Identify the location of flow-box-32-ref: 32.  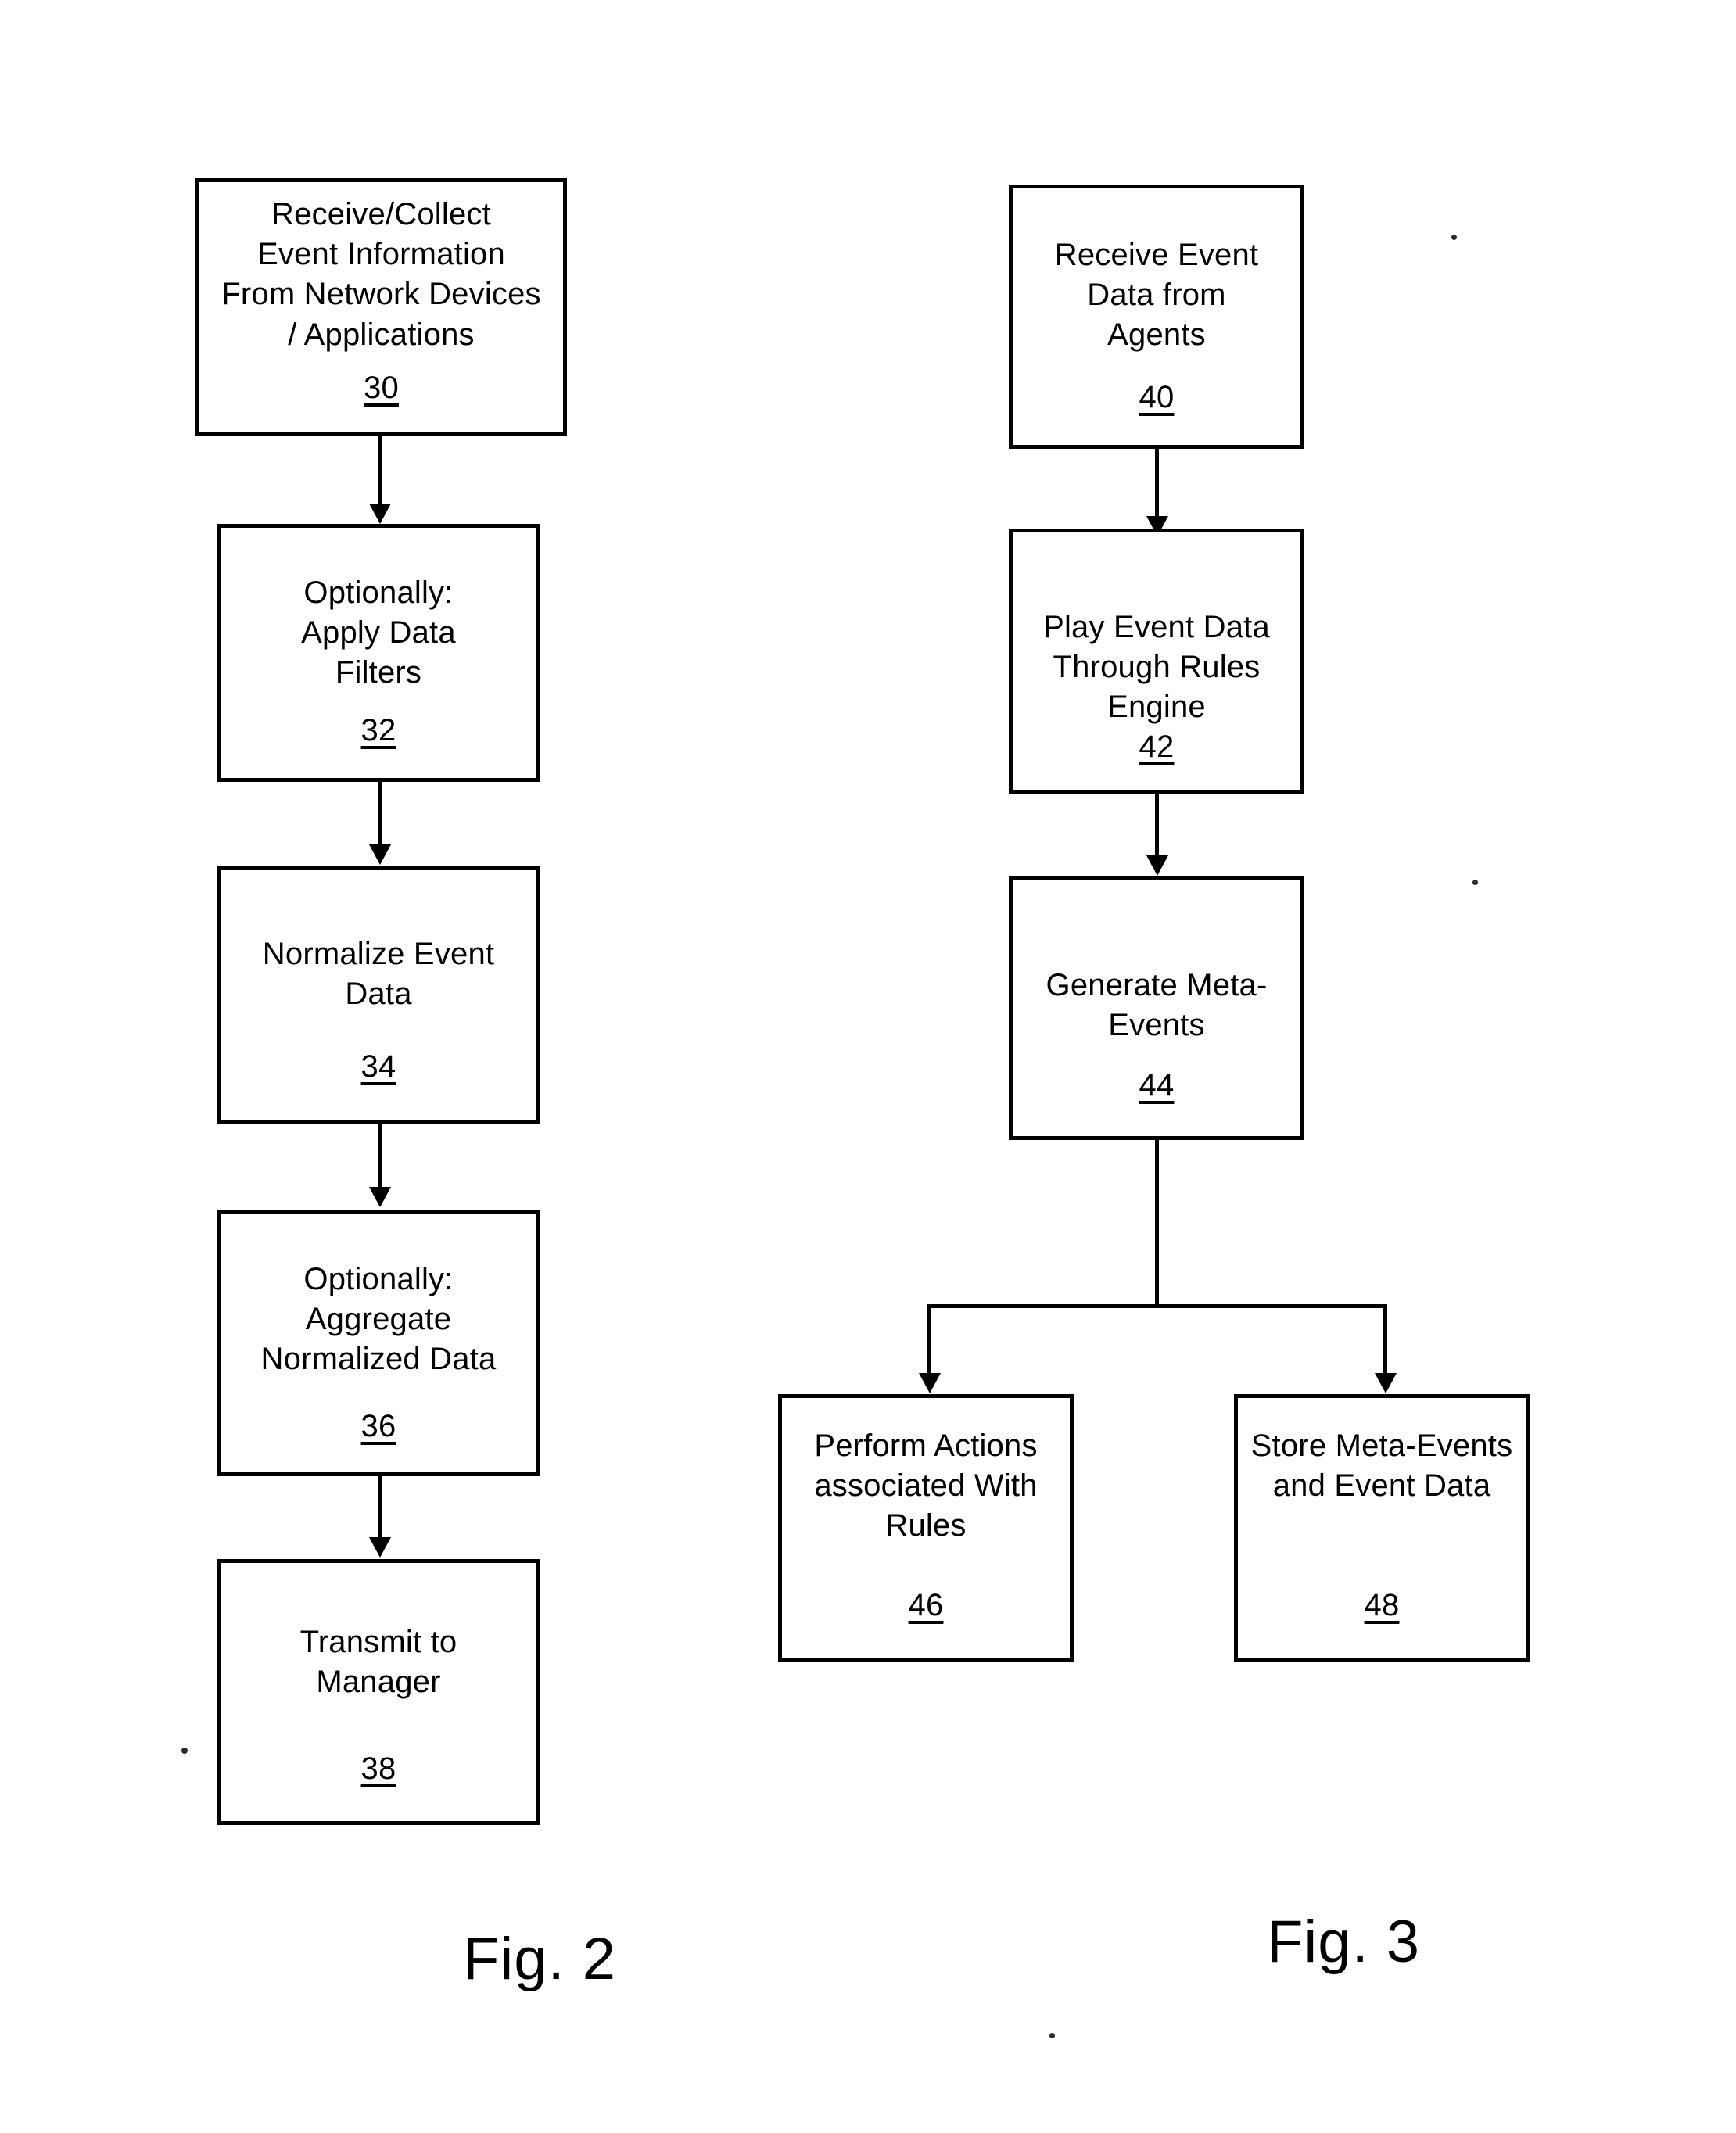
(378, 730).